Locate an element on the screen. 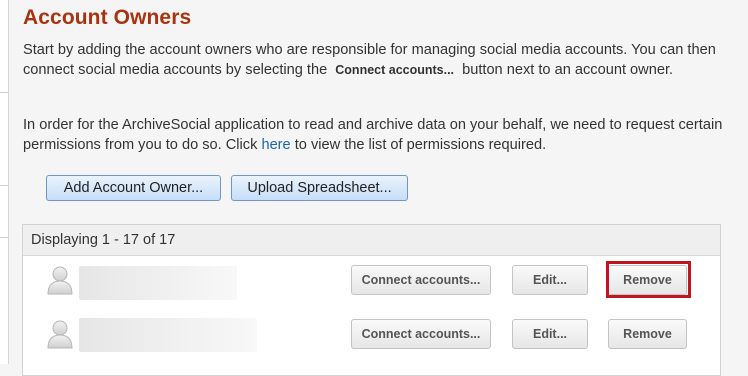  intro-text-after: button next to an account owner. is located at coordinates (566, 70).